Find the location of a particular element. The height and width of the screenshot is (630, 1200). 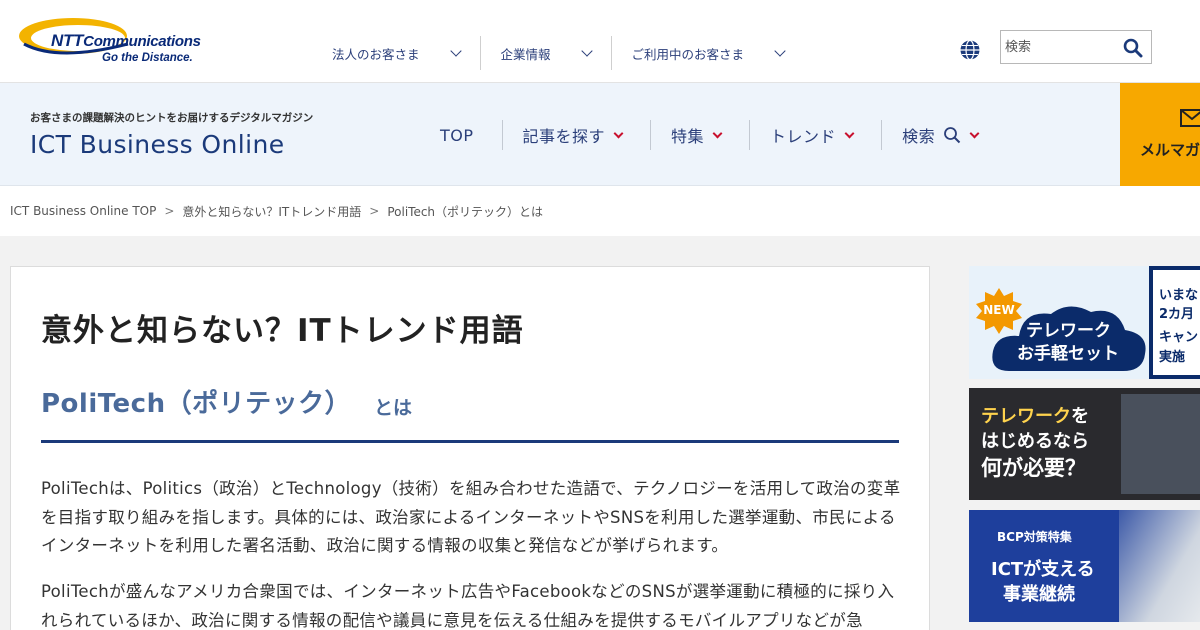

banner-line1: ICTが支える is located at coordinates (1043, 569).